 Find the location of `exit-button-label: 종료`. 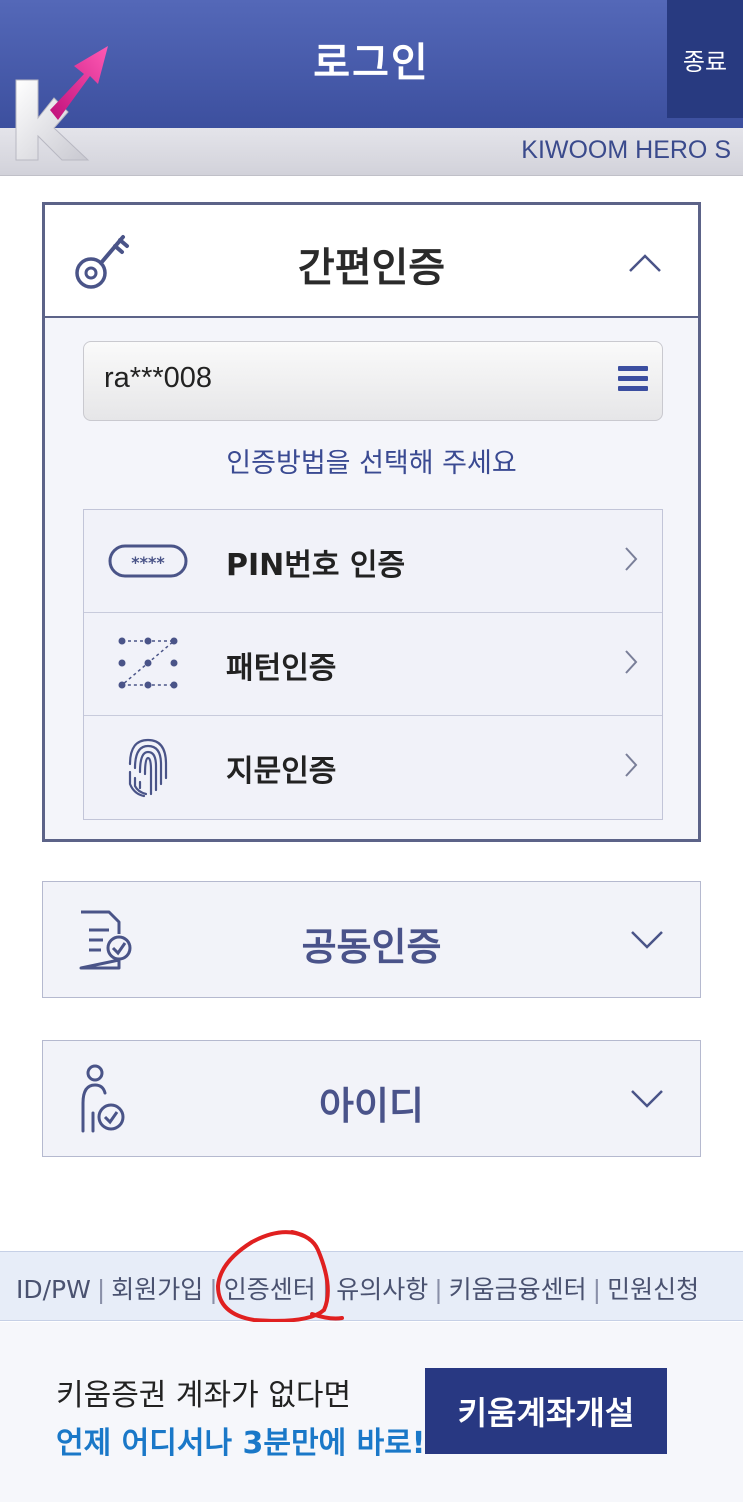

exit-button-label: 종료 is located at coordinates (705, 61).